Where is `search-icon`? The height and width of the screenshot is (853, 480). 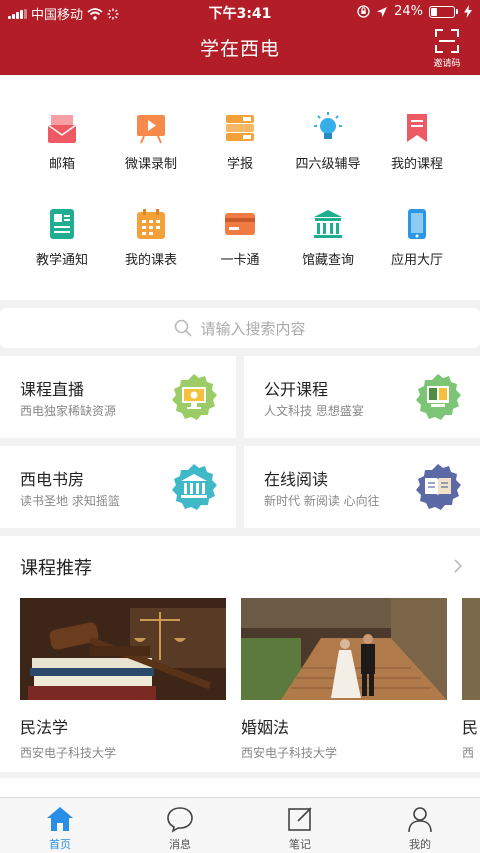
search-icon is located at coordinates (184, 328).